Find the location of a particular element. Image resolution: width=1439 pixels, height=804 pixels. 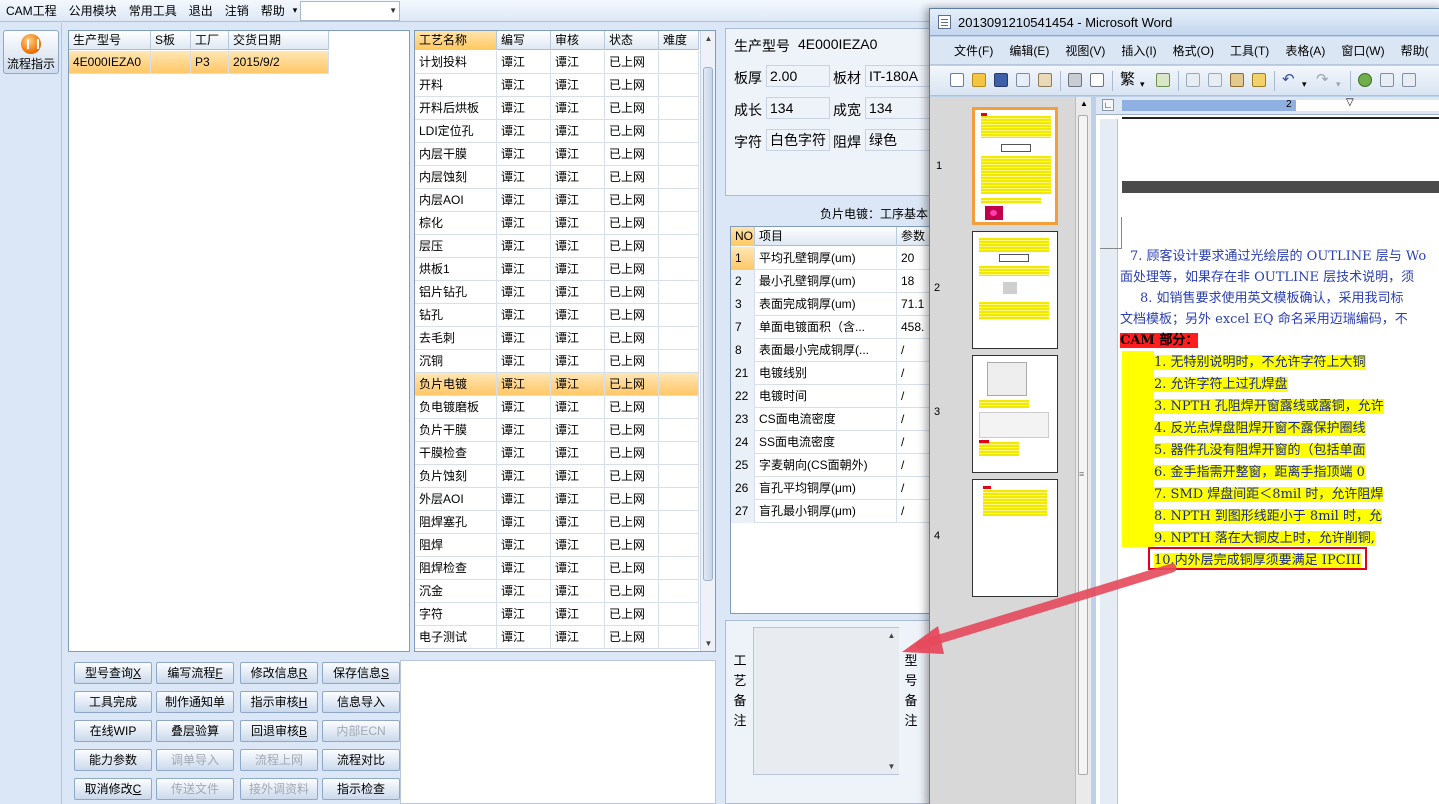

word-menu-view: 视图(V) is located at coordinates (1085, 50).